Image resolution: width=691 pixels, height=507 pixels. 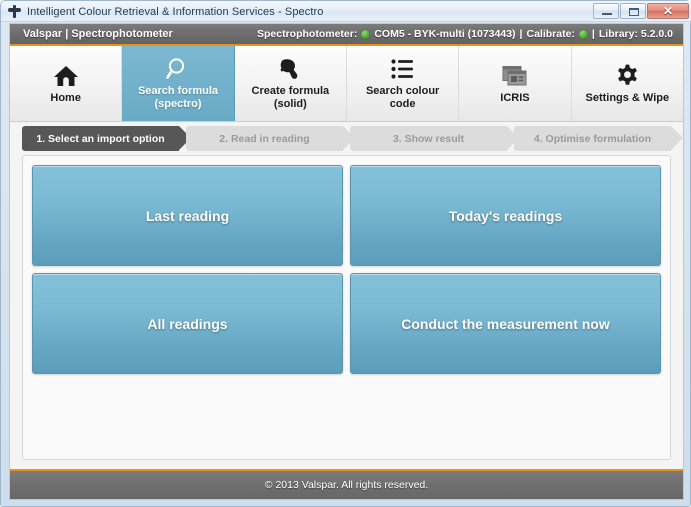 I want to click on library-version-label: Library: 5.2.0.0, so click(x=635, y=34).